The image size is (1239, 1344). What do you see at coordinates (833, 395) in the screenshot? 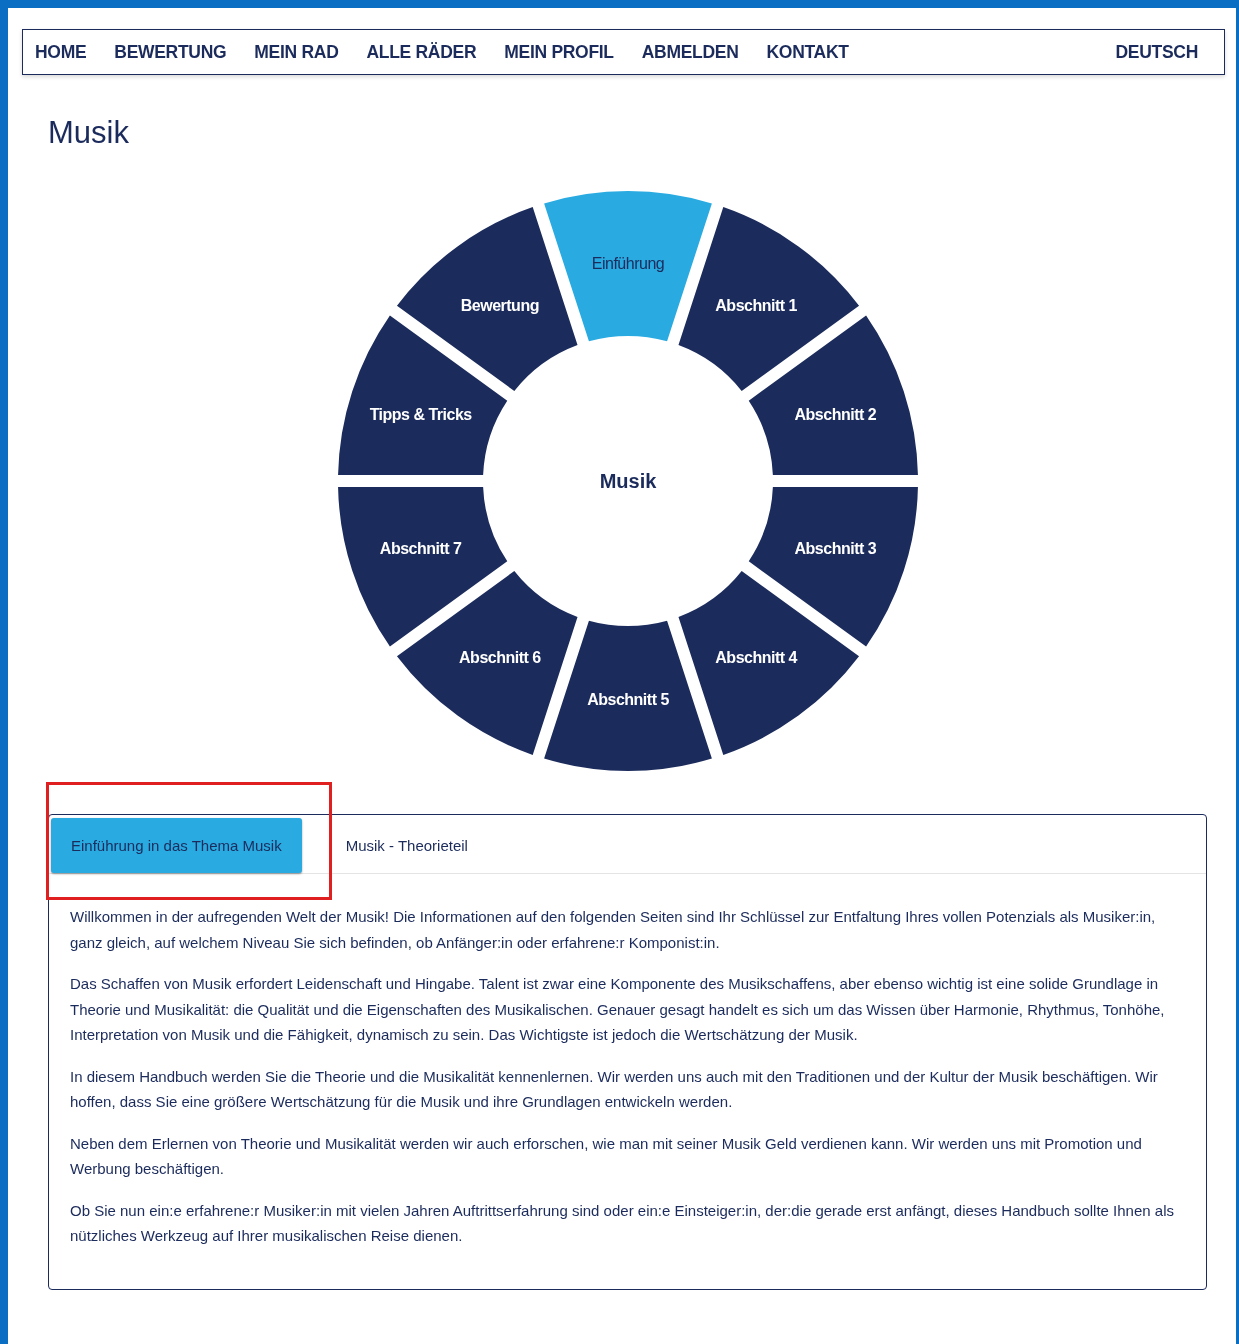
I see `wheel-segment: Abschnitt 2` at bounding box center [833, 395].